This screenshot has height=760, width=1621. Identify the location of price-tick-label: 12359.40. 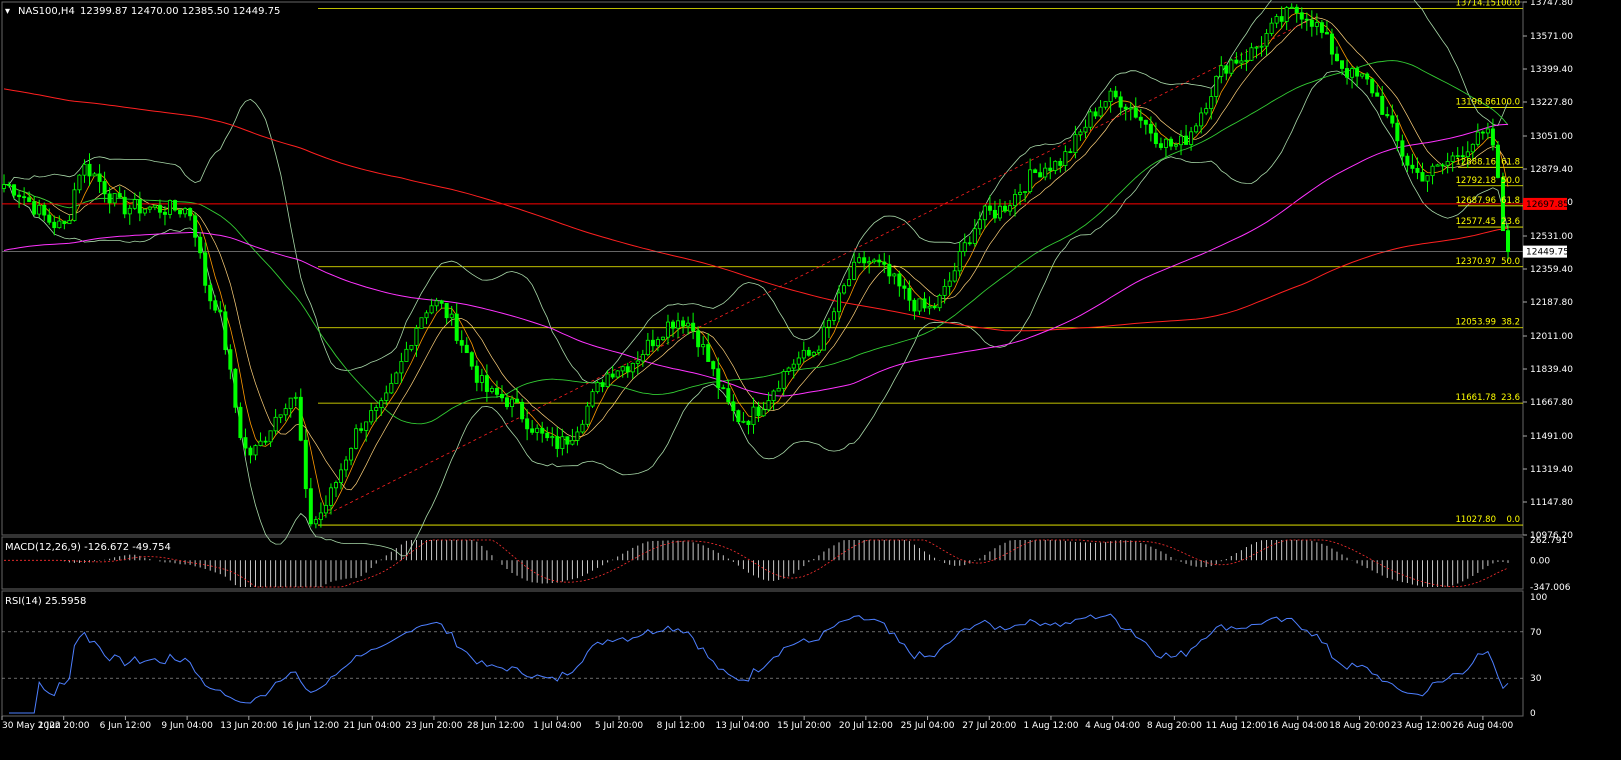
(1551, 270).